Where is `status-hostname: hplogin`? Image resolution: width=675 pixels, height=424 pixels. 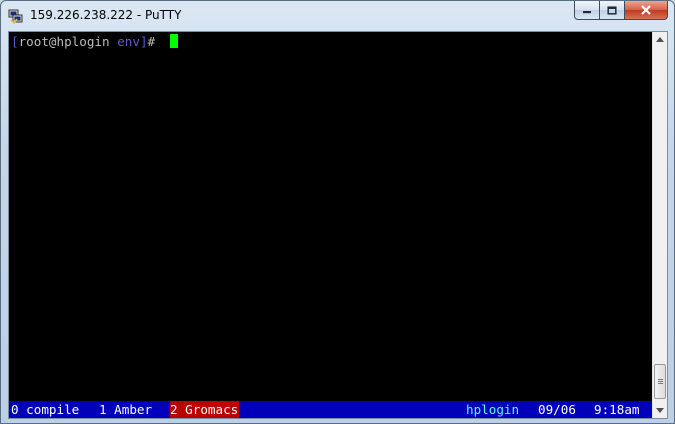 status-hostname: hplogin is located at coordinates (493, 409).